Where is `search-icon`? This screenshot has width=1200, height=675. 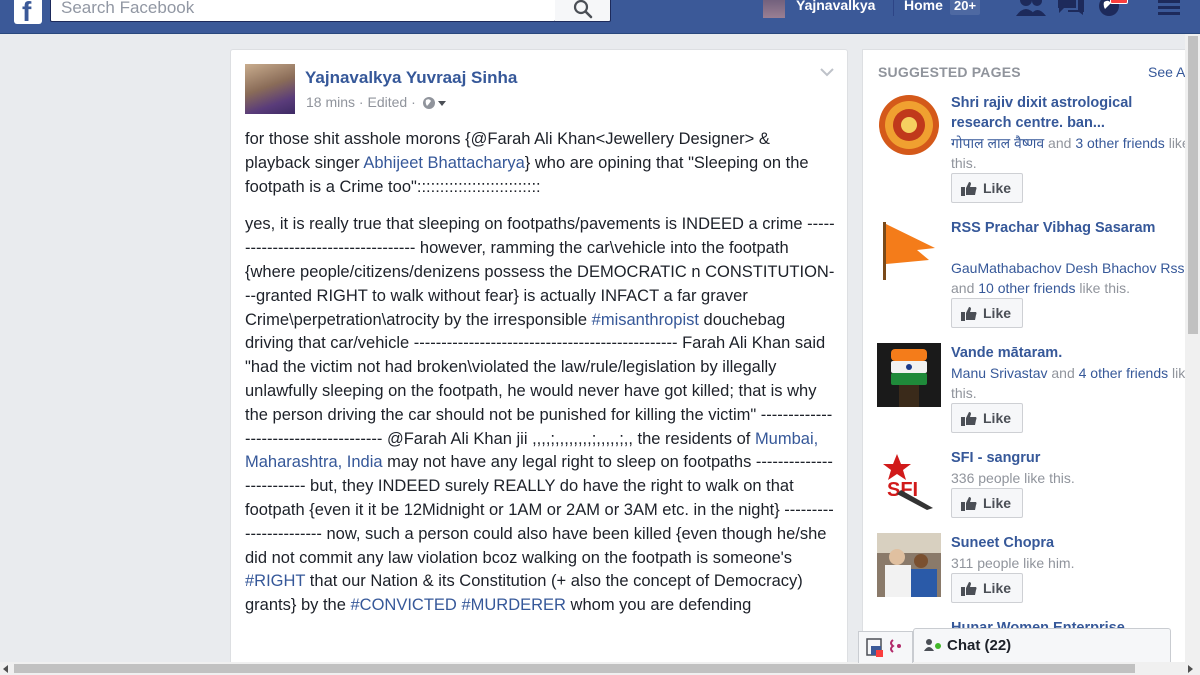
search-icon is located at coordinates (583, 9).